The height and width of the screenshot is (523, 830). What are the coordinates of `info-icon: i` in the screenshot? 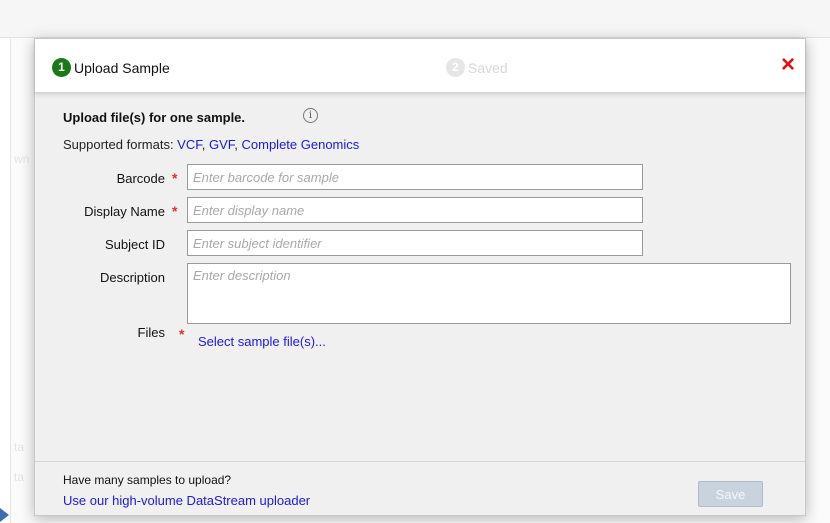 It's located at (310, 115).